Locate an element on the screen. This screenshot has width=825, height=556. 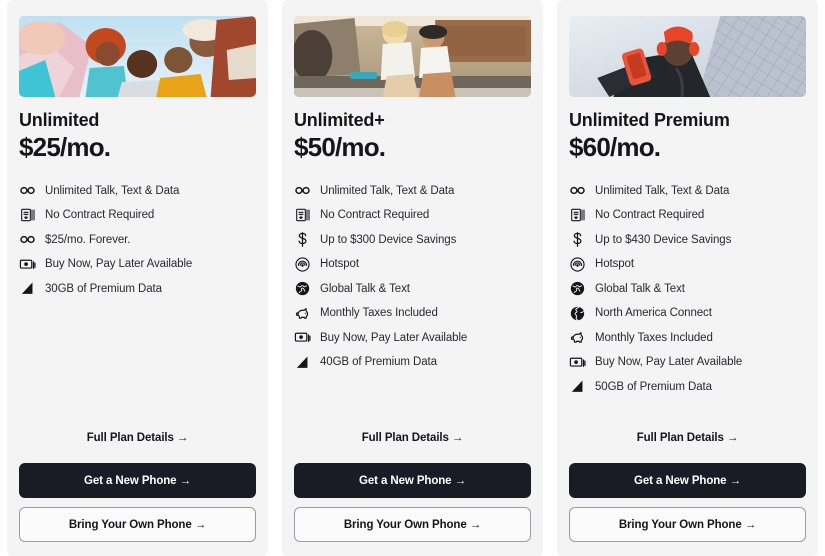
feature-item: Up to $300 Device Savings is located at coordinates (412, 240).